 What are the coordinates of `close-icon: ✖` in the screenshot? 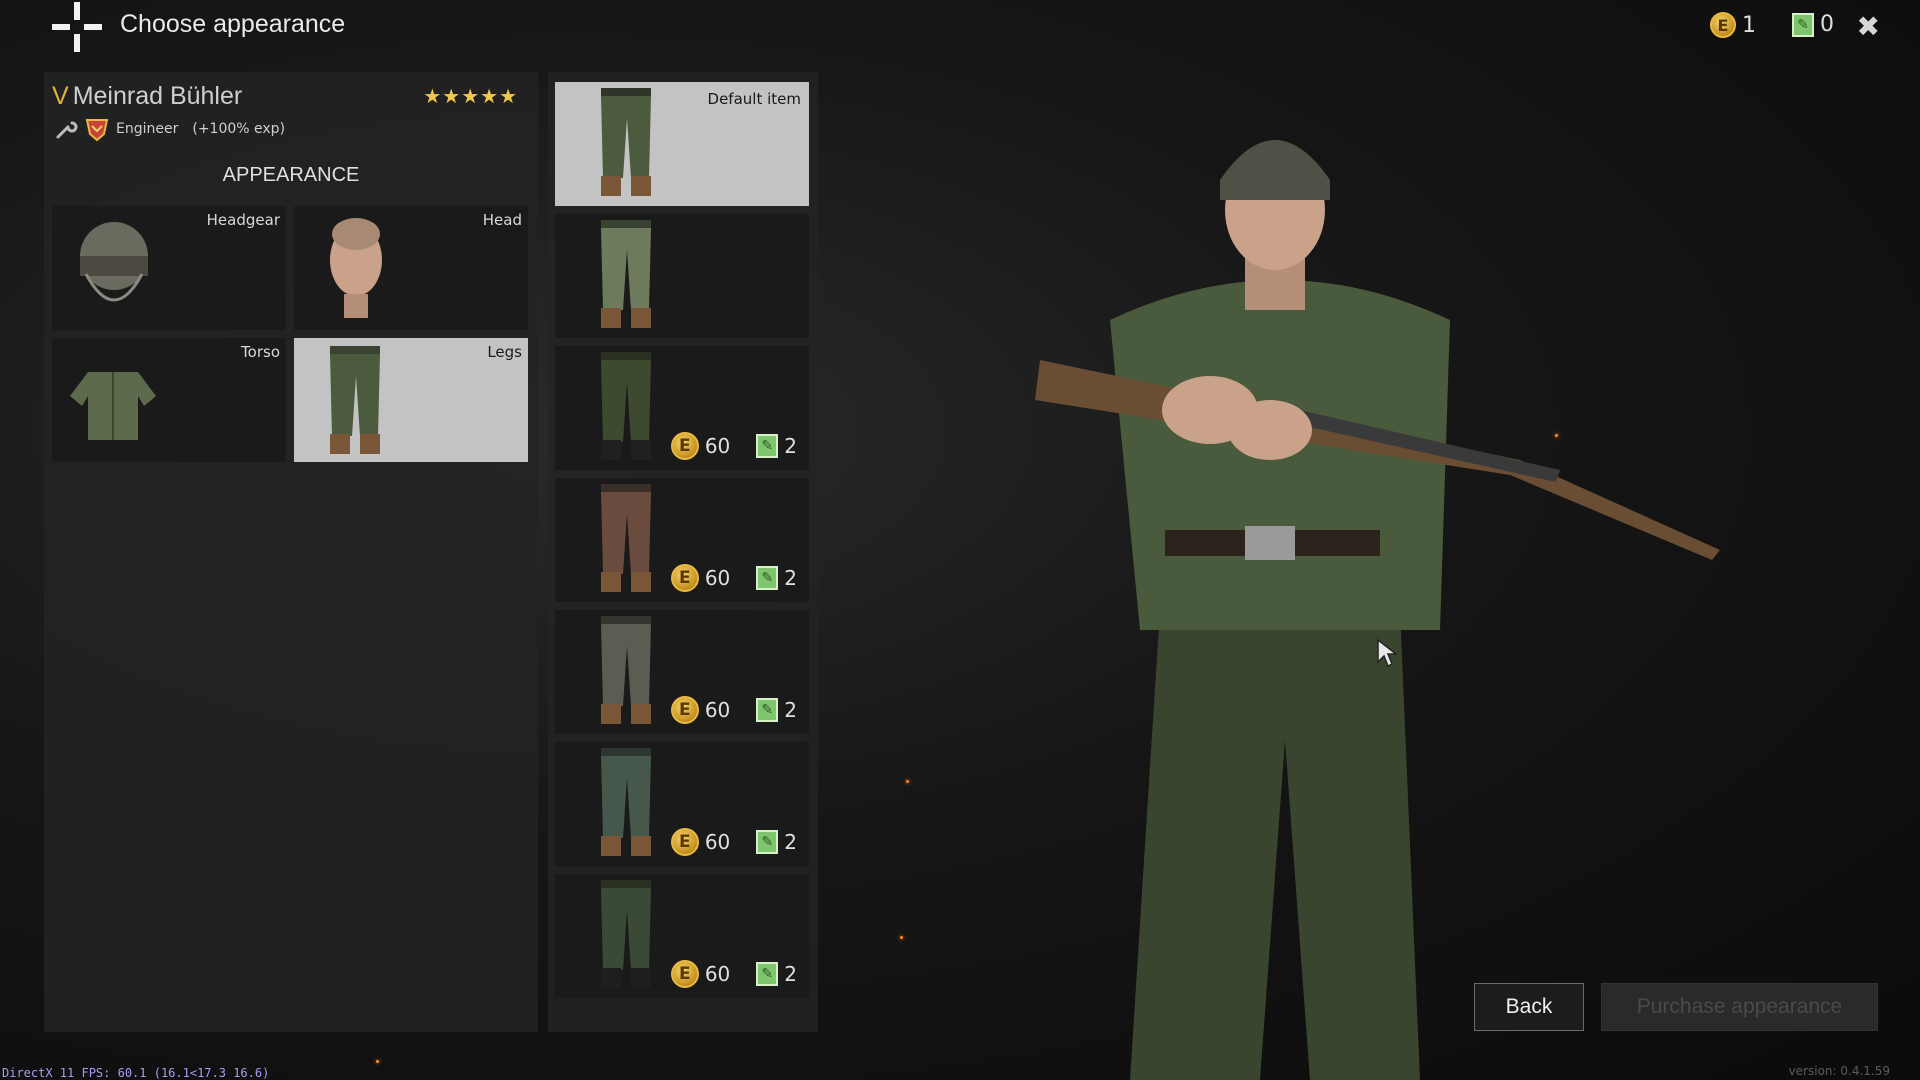 It's located at (1868, 26).